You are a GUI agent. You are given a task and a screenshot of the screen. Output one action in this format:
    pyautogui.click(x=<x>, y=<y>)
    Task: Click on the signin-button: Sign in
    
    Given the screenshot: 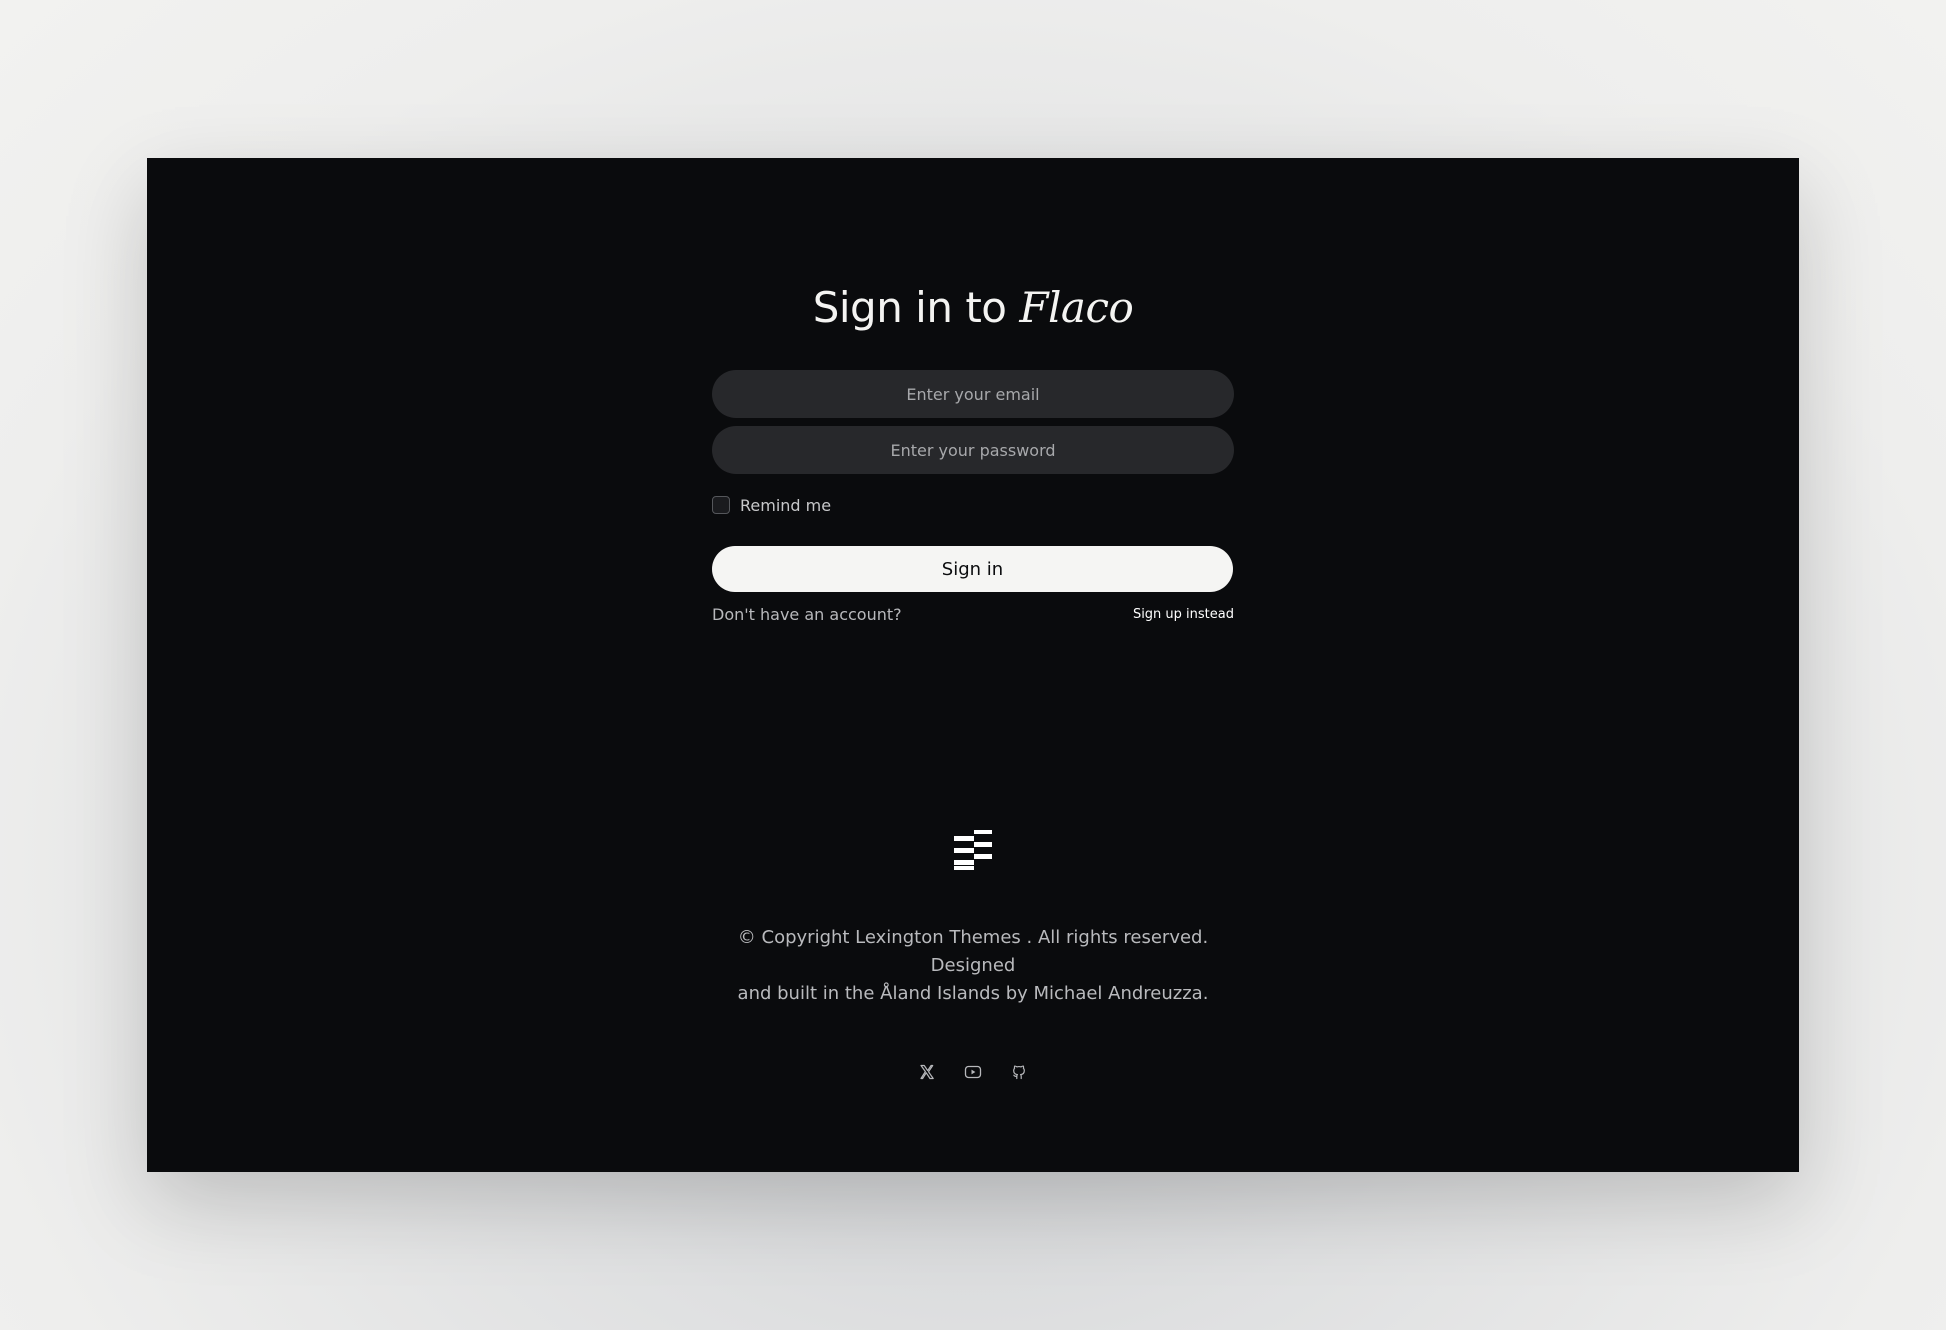 What is the action you would take?
    pyautogui.click(x=972, y=569)
    